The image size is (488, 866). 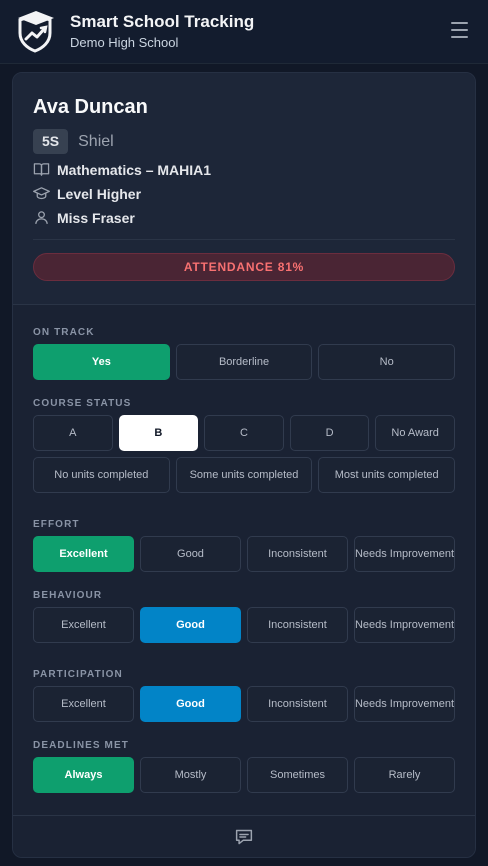 I want to click on participation-good-button: Good, so click(x=190, y=704).